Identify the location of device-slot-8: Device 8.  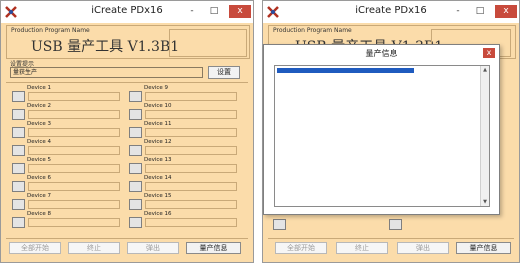
(66, 220).